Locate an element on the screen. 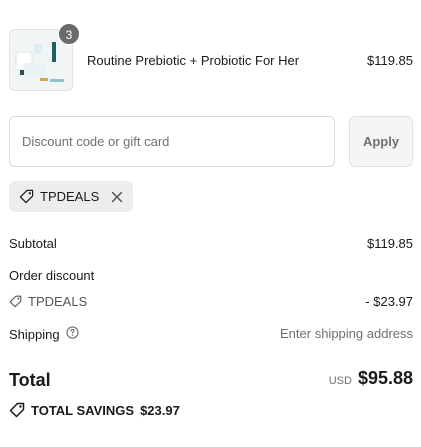  shipping-label-wrap: Shipping is located at coordinates (44, 334).